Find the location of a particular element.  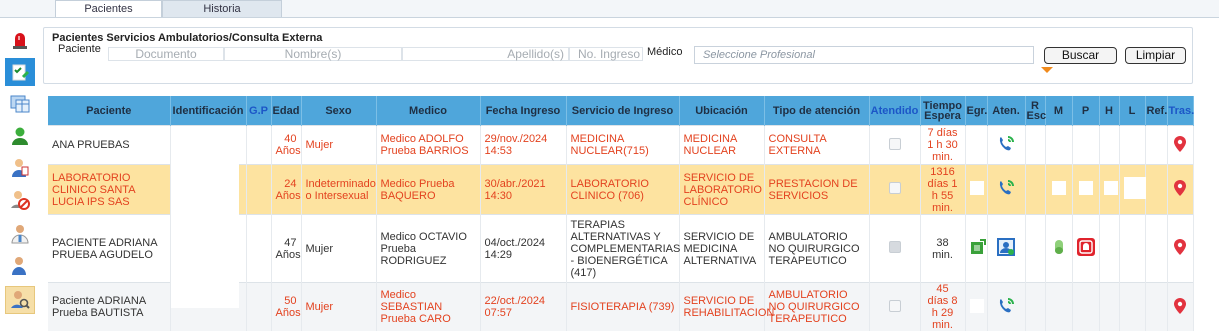

p-blank is located at coordinates (1085, 188).